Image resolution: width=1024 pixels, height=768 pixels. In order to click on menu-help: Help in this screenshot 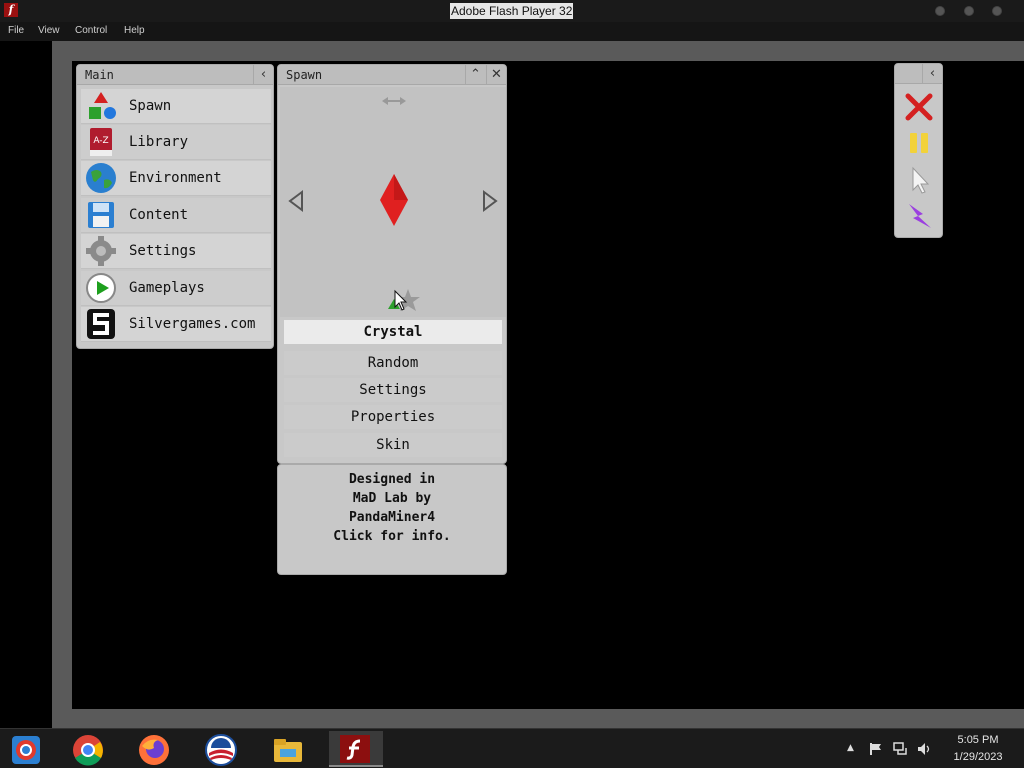, I will do `click(134, 30)`.